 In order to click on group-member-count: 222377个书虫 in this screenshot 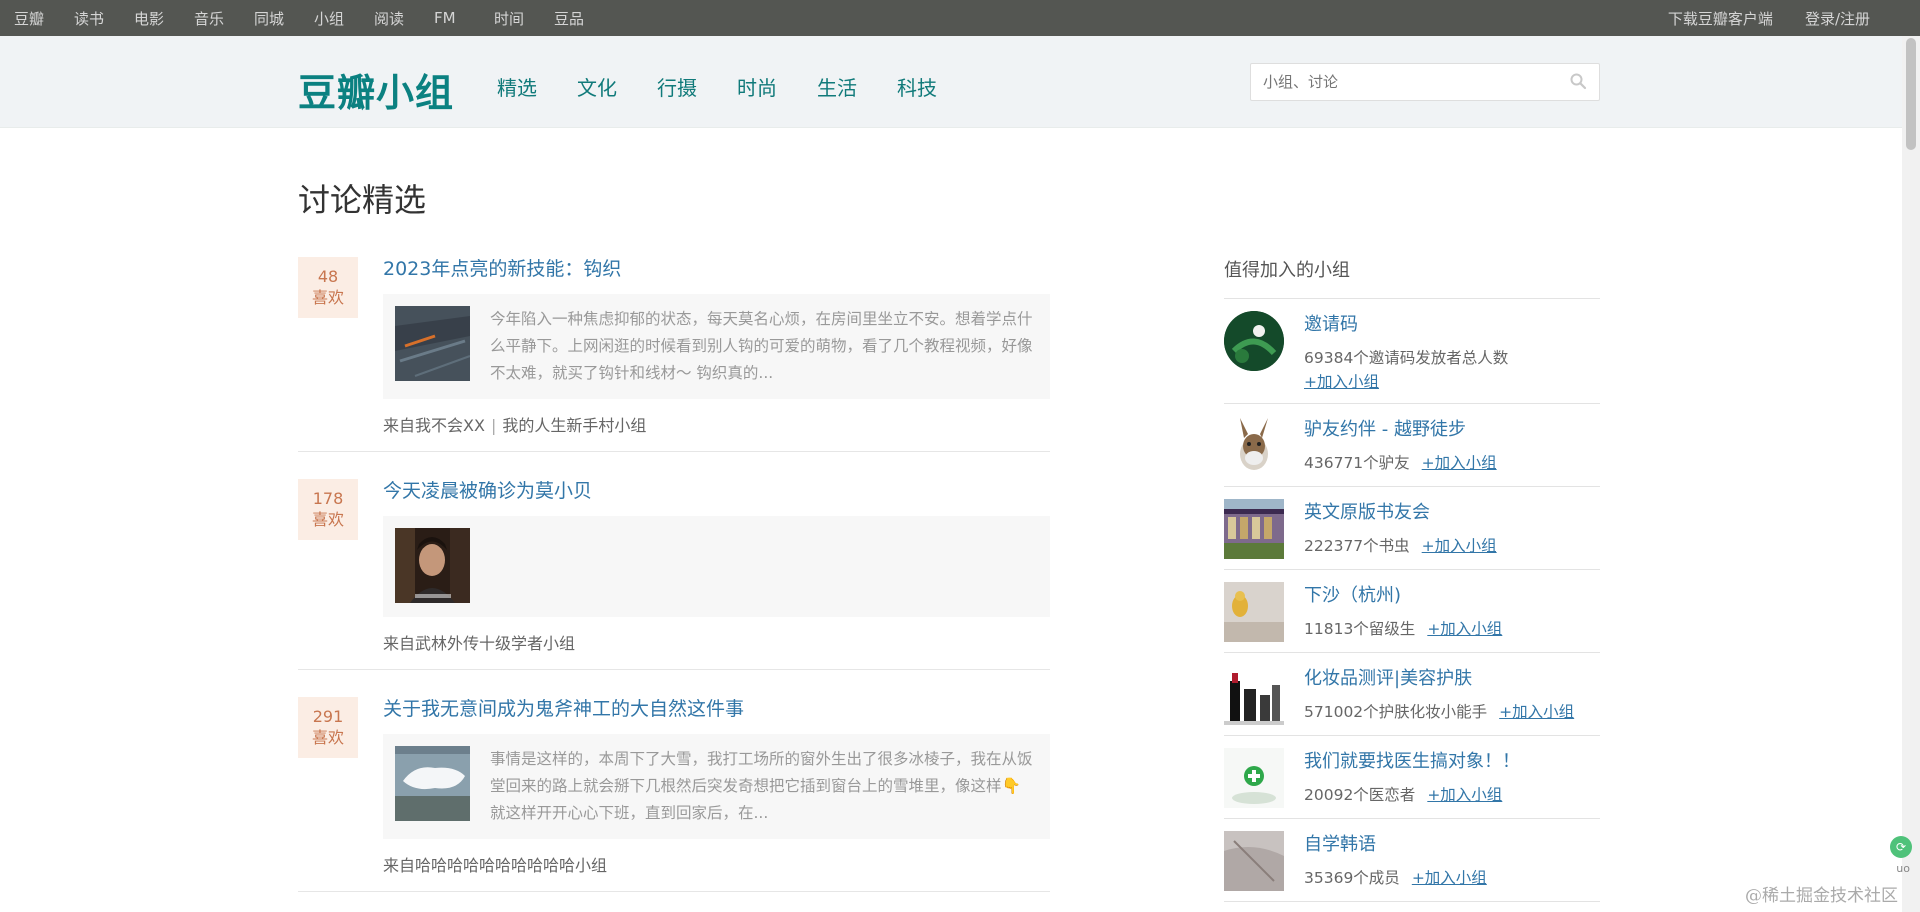, I will do `click(1357, 546)`.